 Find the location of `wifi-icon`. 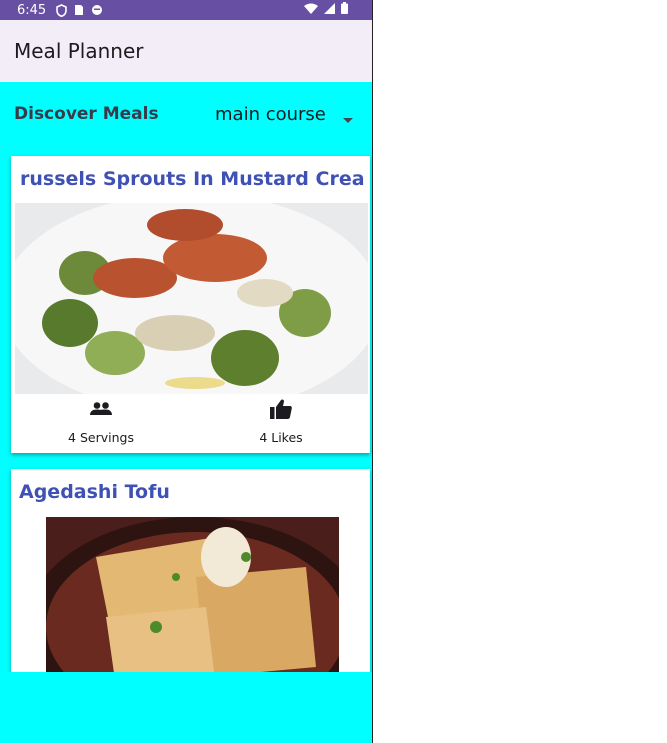

wifi-icon is located at coordinates (311, 10).